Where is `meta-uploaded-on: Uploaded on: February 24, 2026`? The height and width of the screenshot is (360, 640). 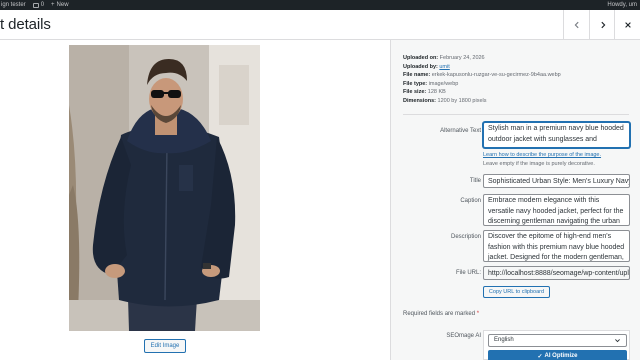 meta-uploaded-on: Uploaded on: February 24, 2026 is located at coordinates (482, 58).